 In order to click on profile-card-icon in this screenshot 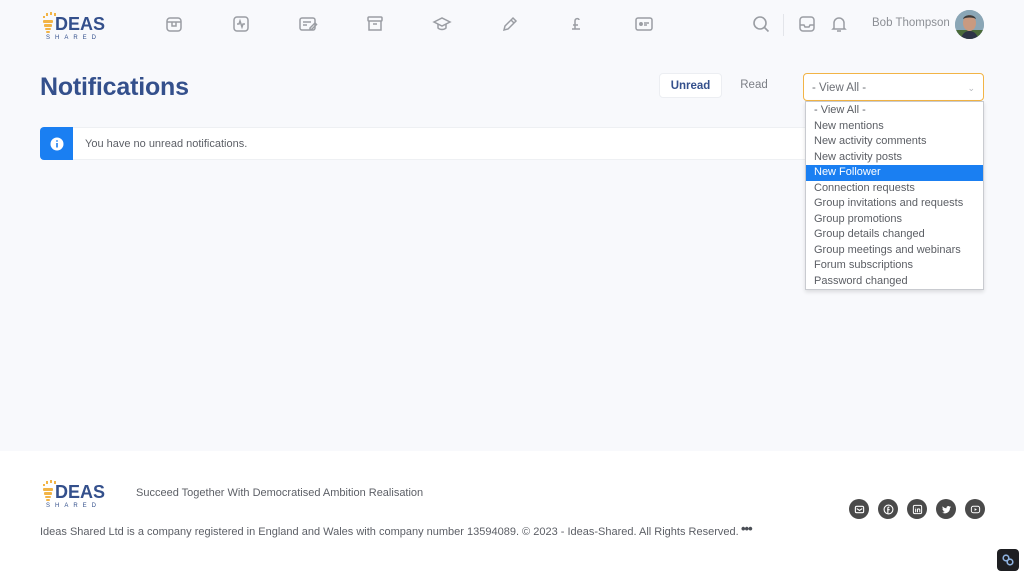, I will do `click(644, 24)`.